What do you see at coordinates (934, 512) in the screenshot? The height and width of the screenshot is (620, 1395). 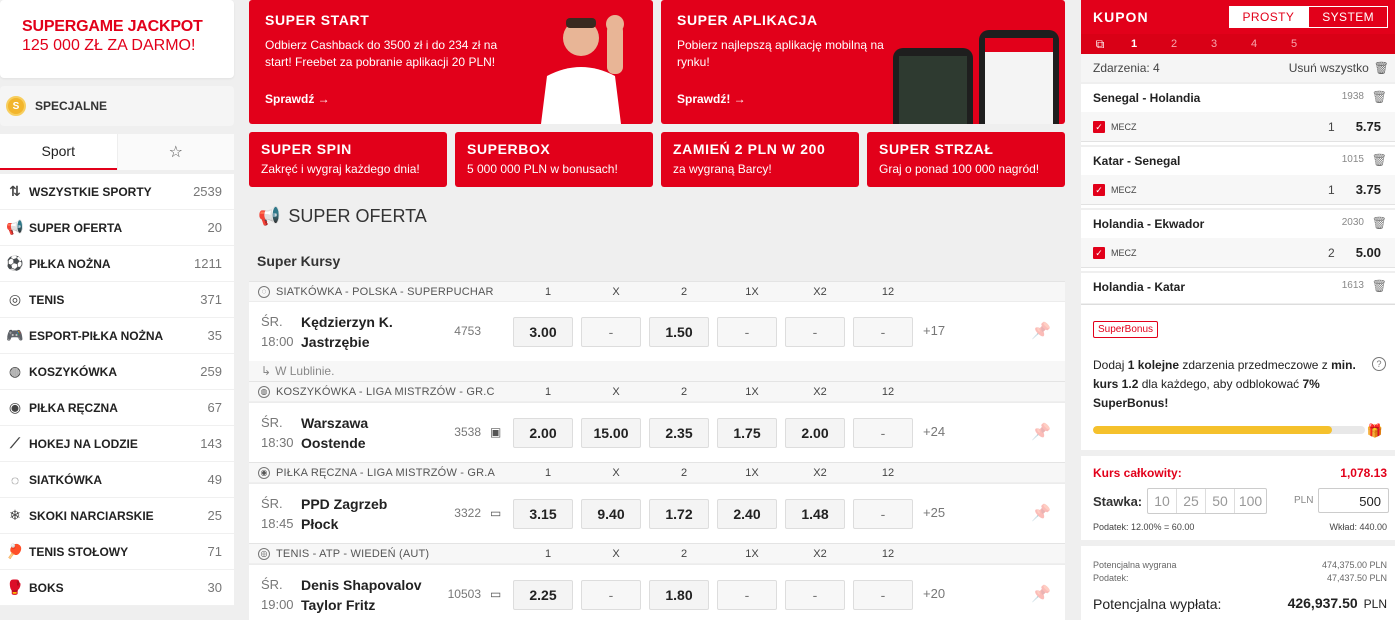 I see `more-markets-link: +25` at bounding box center [934, 512].